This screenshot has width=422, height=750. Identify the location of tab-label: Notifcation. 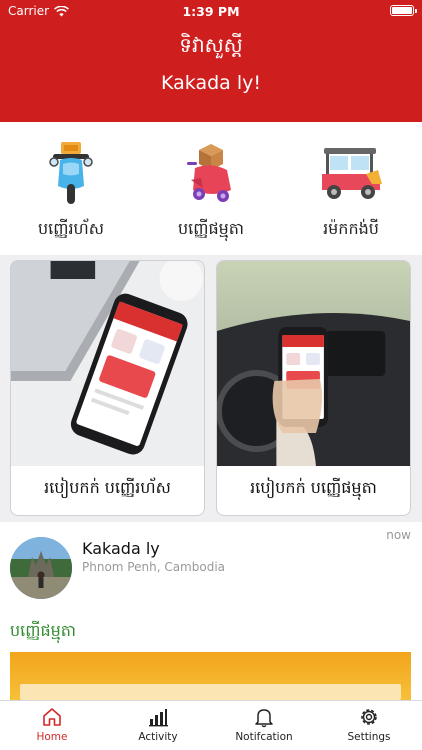
(264, 737).